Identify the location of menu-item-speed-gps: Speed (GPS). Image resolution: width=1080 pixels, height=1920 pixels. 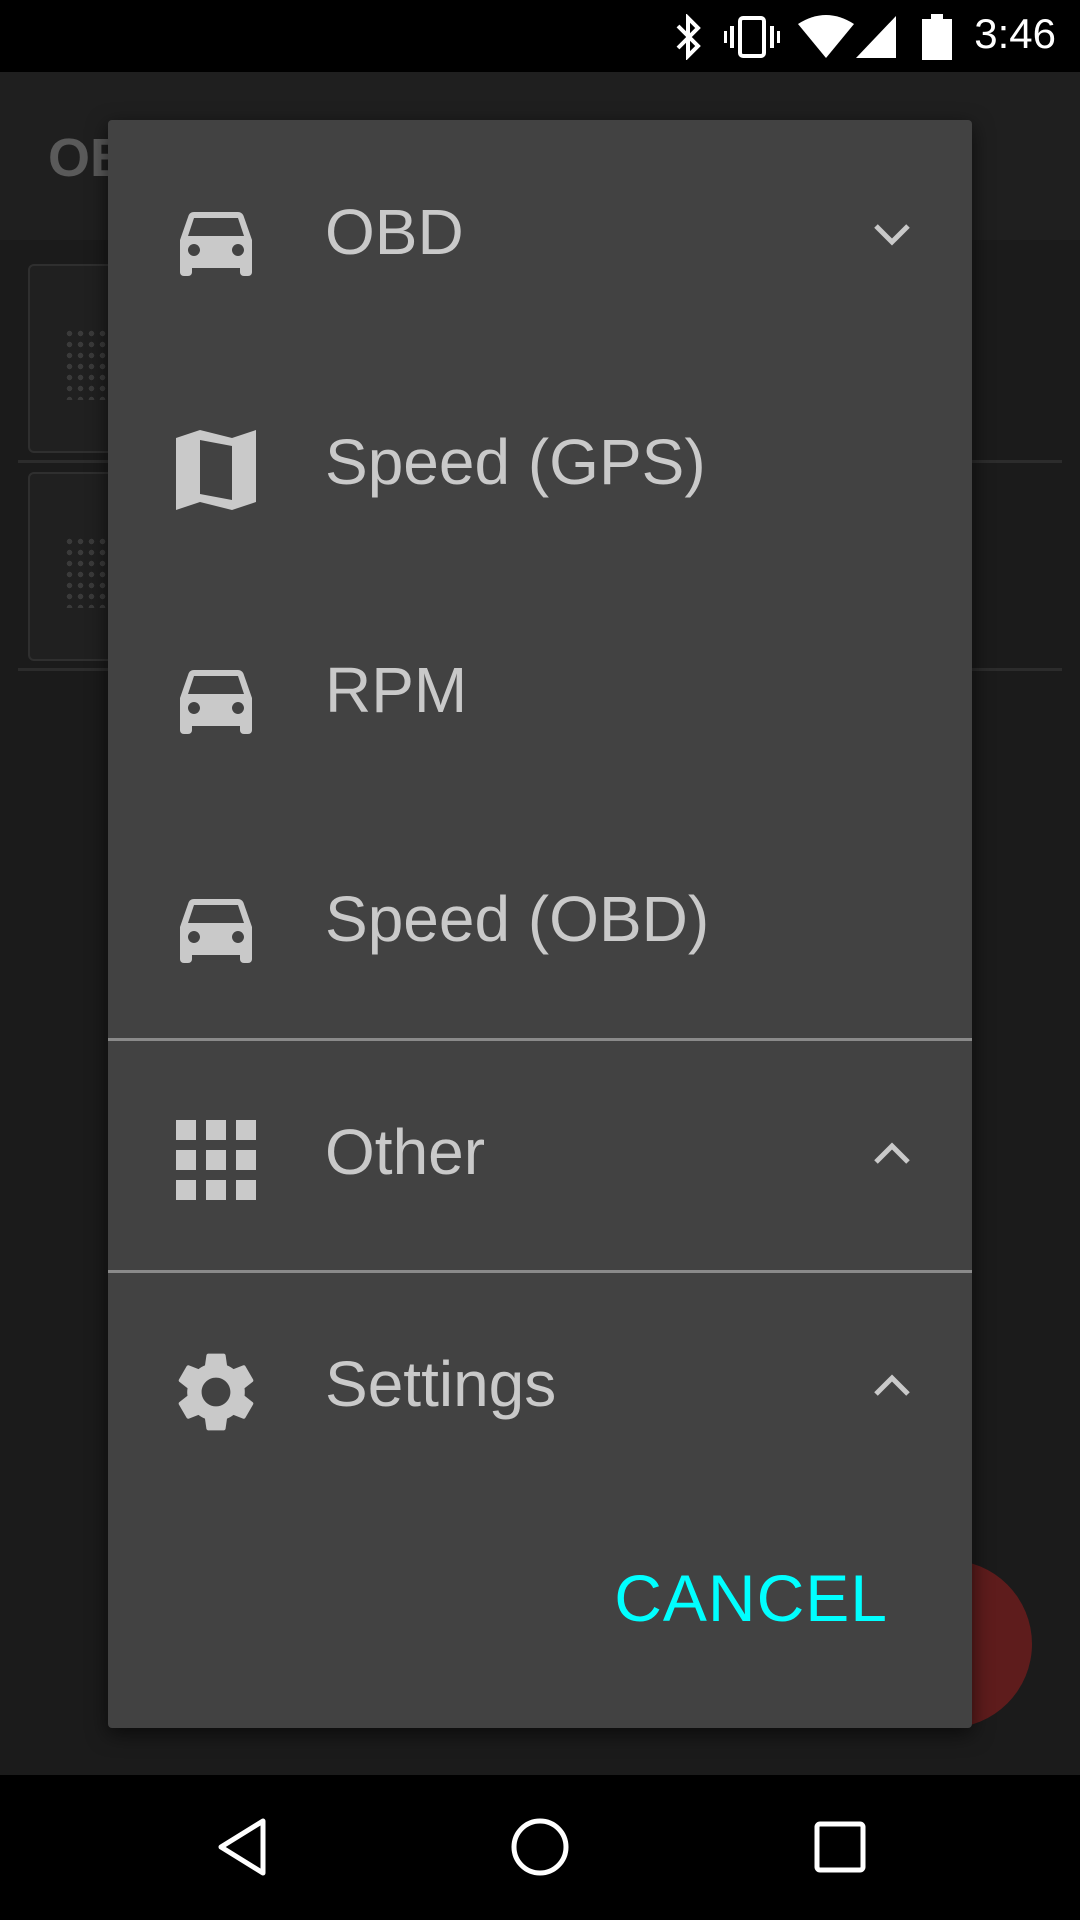
(540, 465).